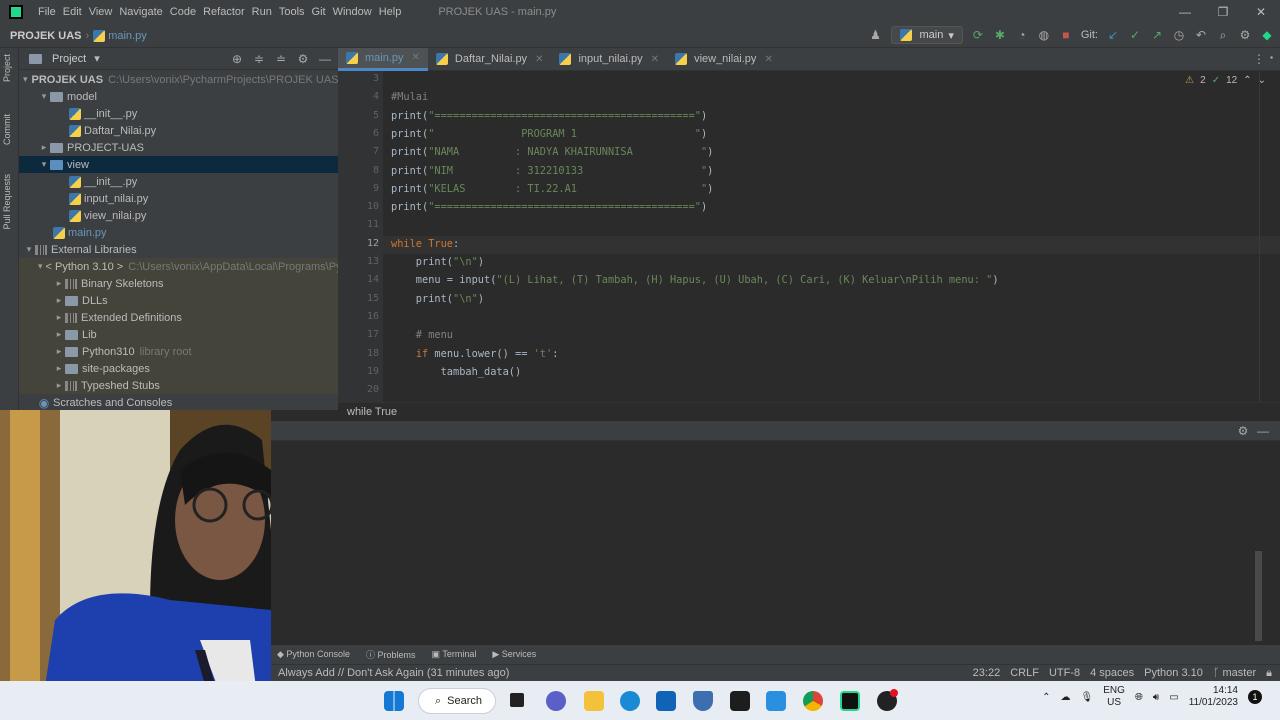  What do you see at coordinates (50, 12) in the screenshot?
I see `menu-file: File` at bounding box center [50, 12].